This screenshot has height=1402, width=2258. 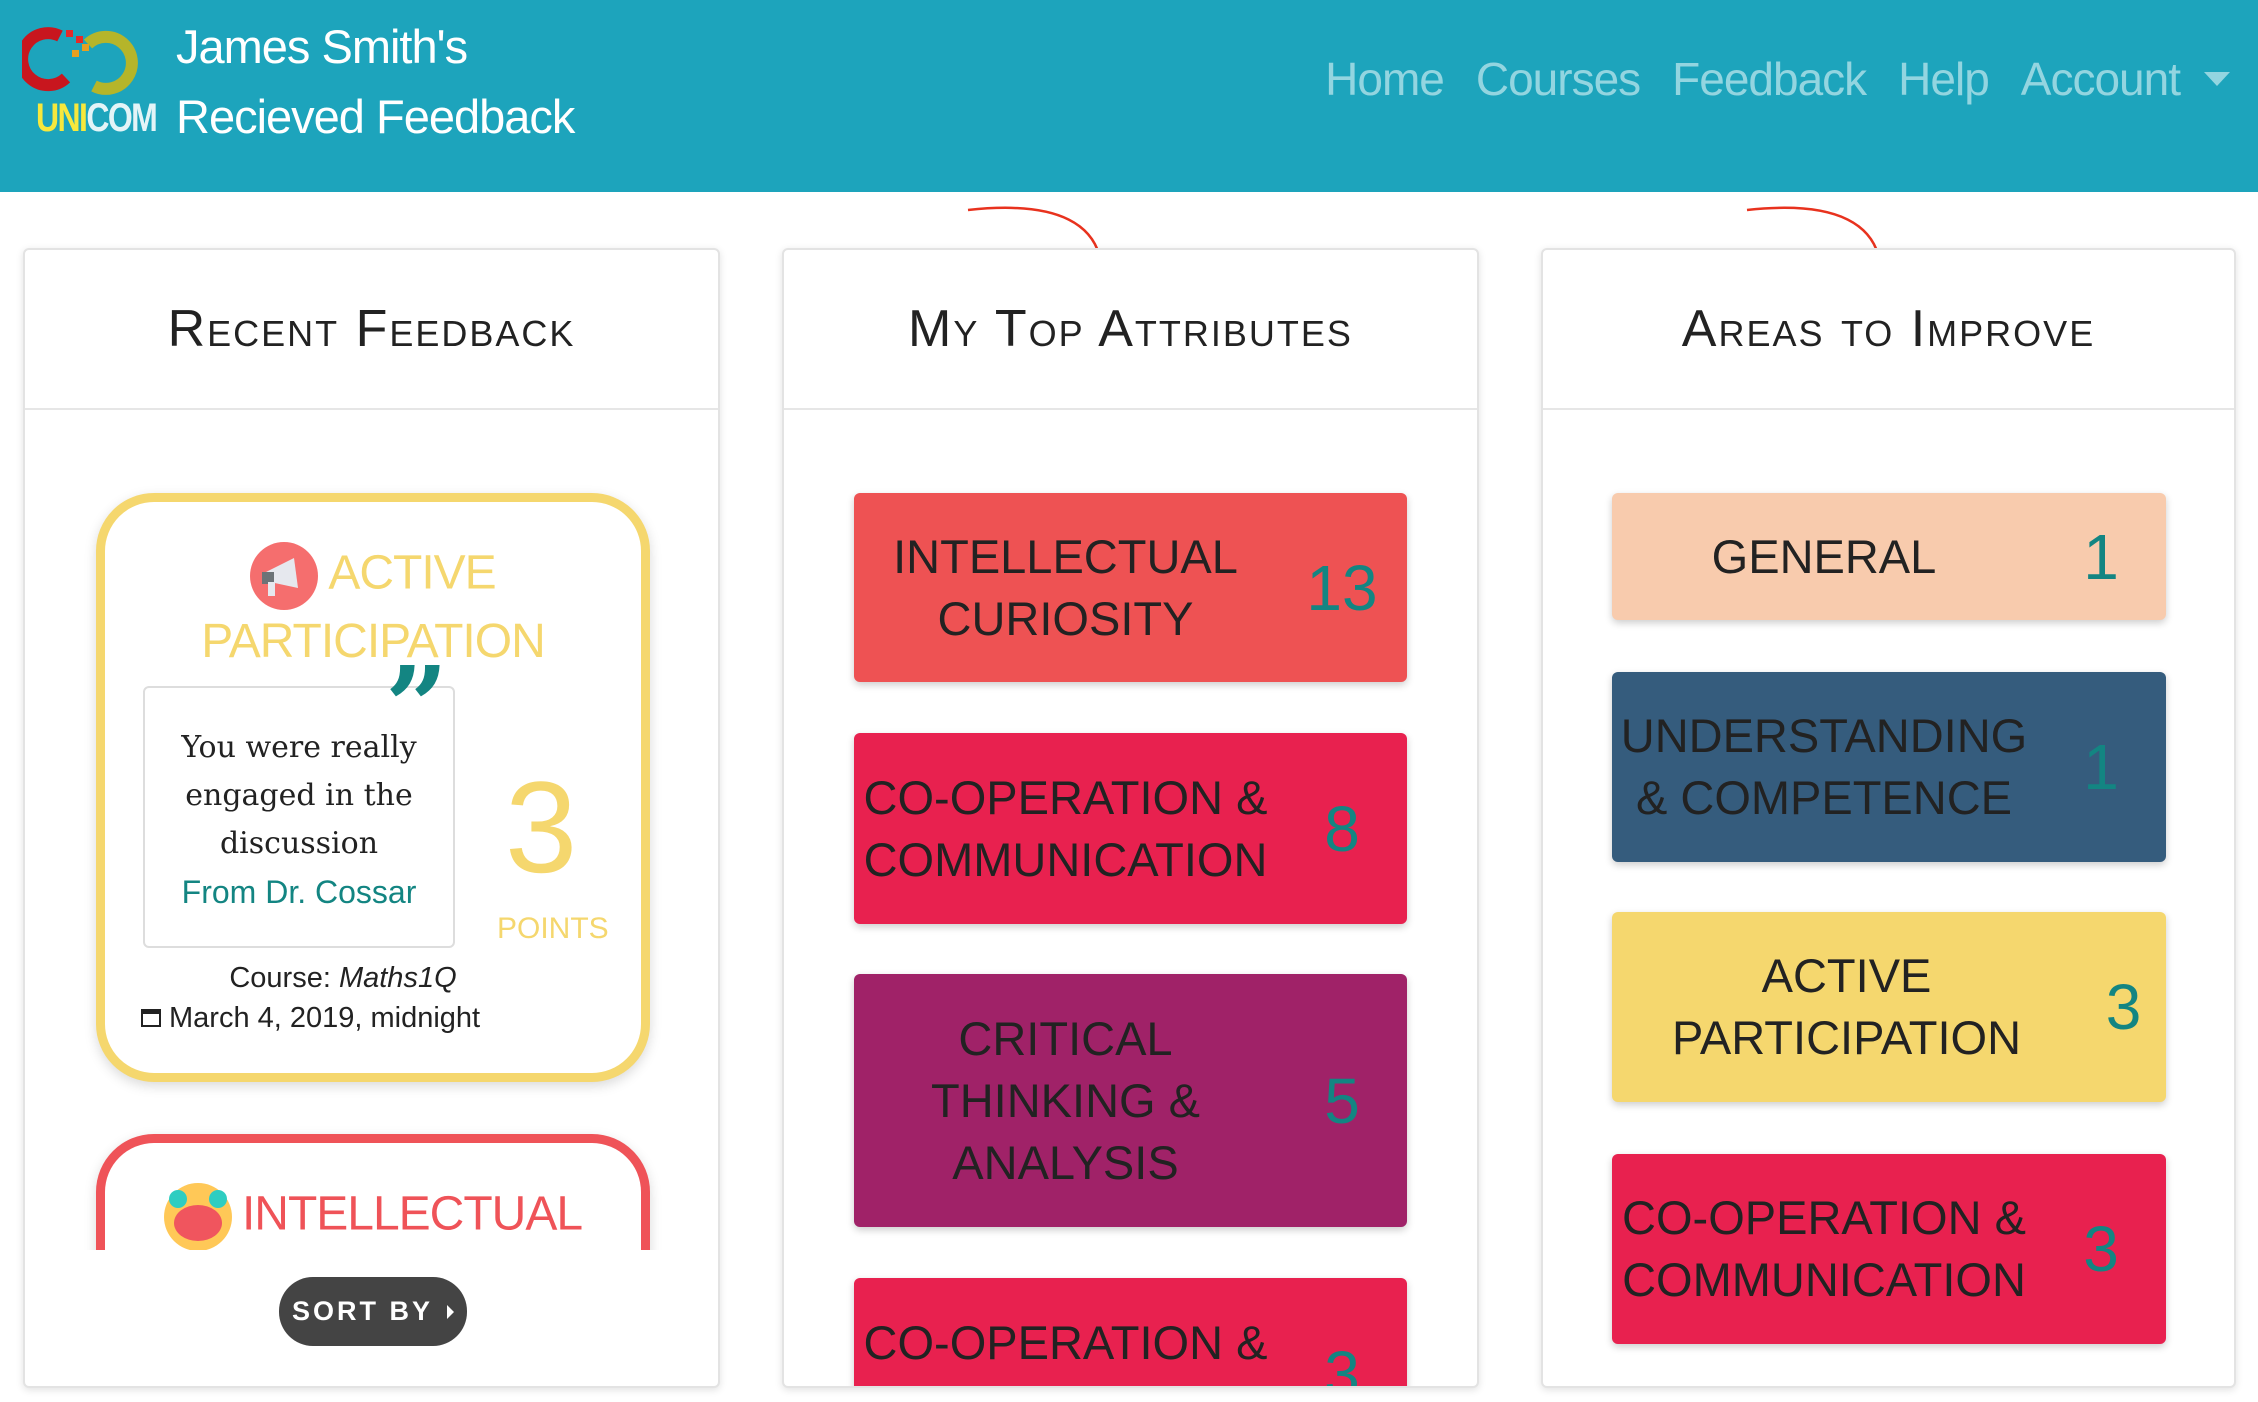 What do you see at coordinates (97, 118) in the screenshot?
I see `logo-text: UNICOM` at bounding box center [97, 118].